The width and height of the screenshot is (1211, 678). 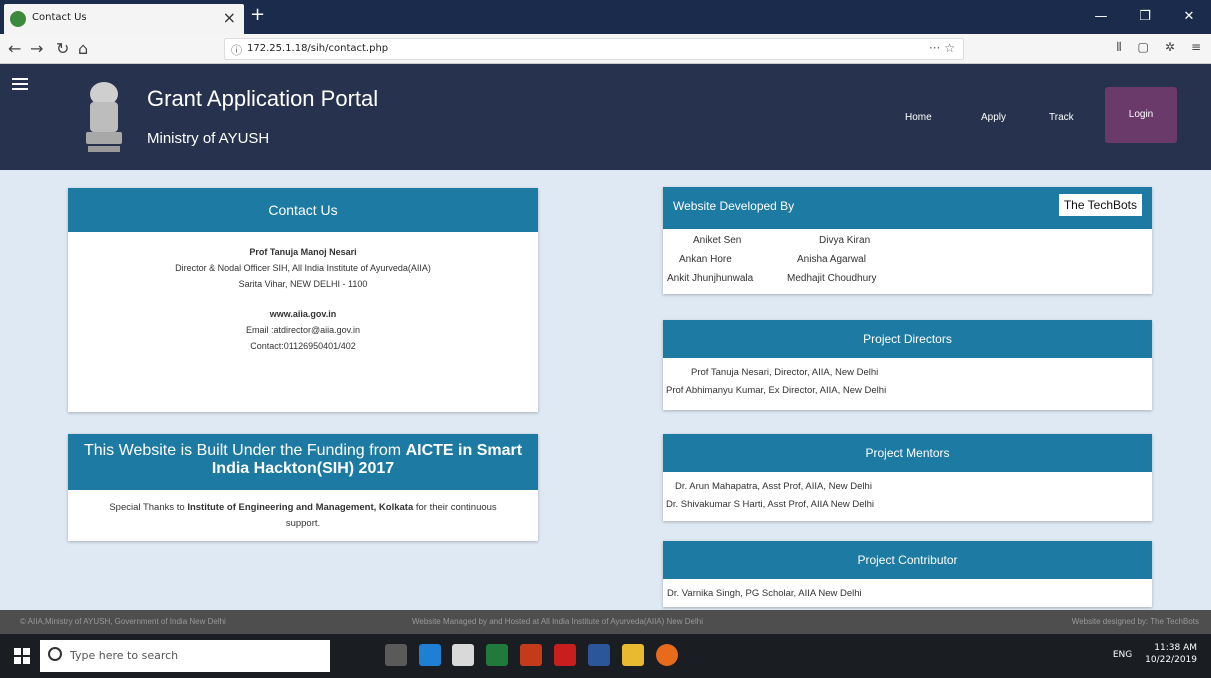 What do you see at coordinates (303, 346) in the screenshot?
I see `contact-phone: Contact:01126950401/402` at bounding box center [303, 346].